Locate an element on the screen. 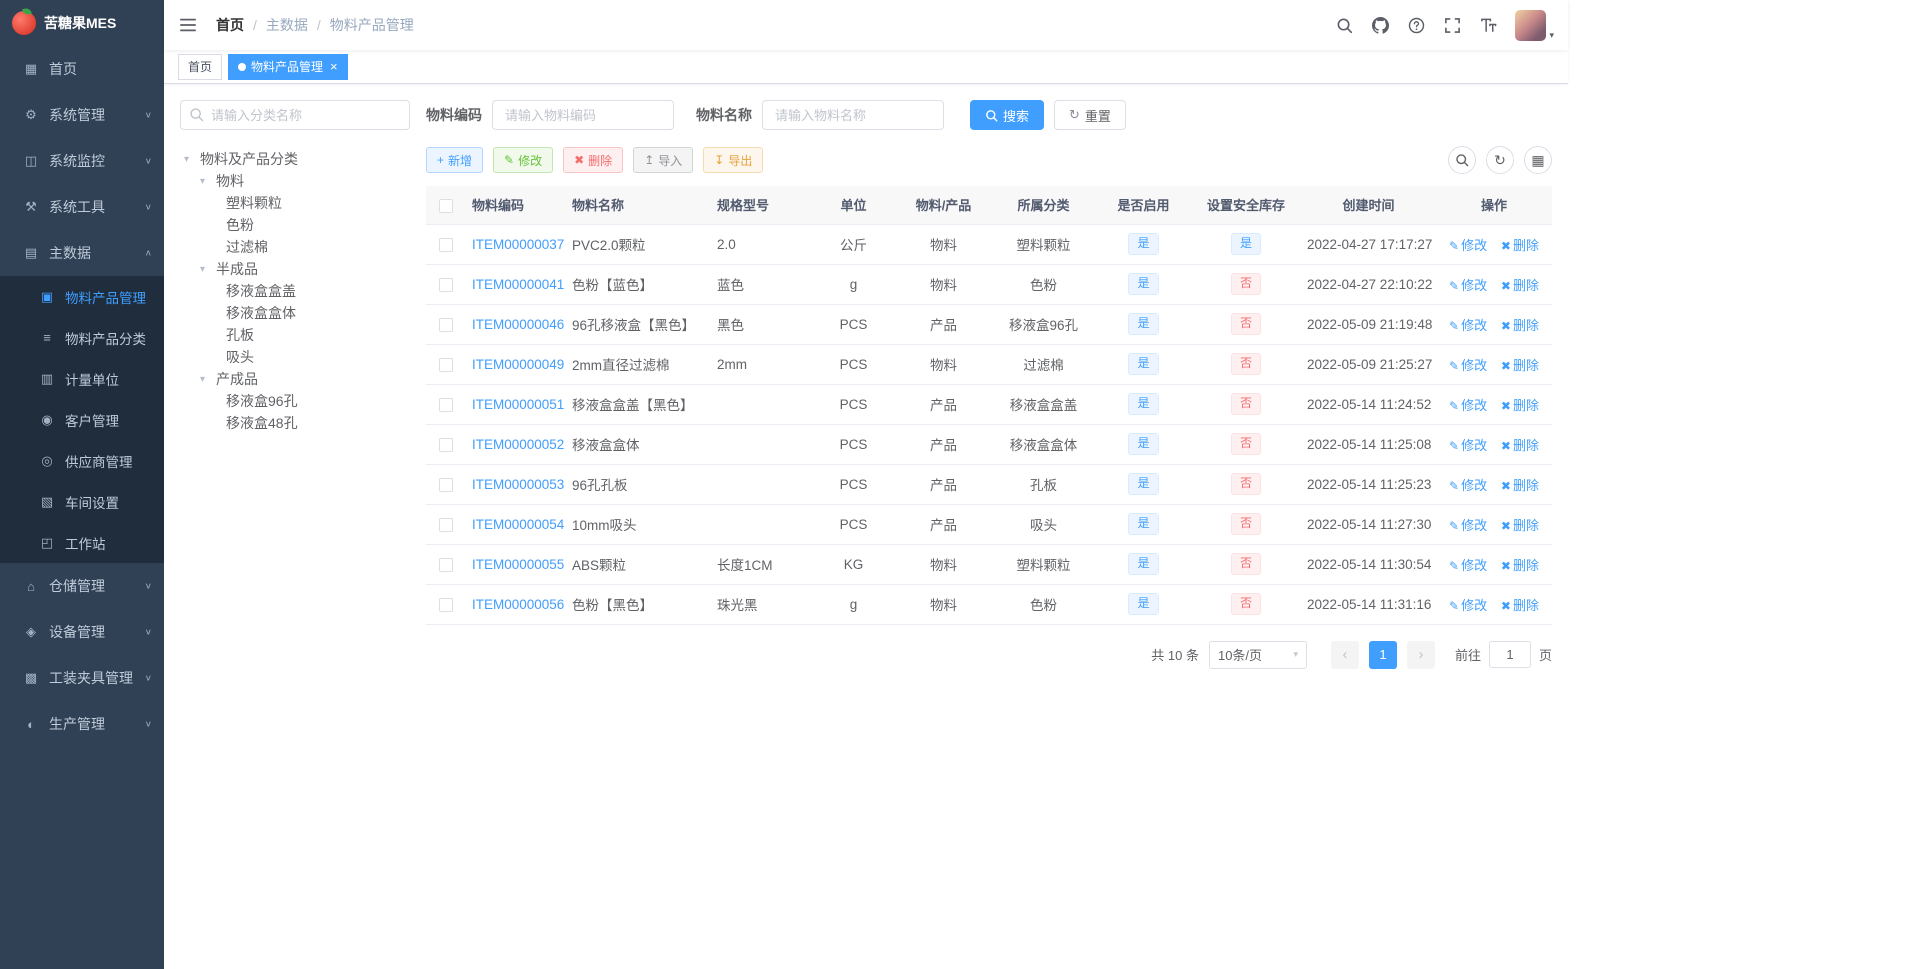 Image resolution: width=1920 pixels, height=969 pixels. import-button: ↥ 导入 is located at coordinates (663, 160).